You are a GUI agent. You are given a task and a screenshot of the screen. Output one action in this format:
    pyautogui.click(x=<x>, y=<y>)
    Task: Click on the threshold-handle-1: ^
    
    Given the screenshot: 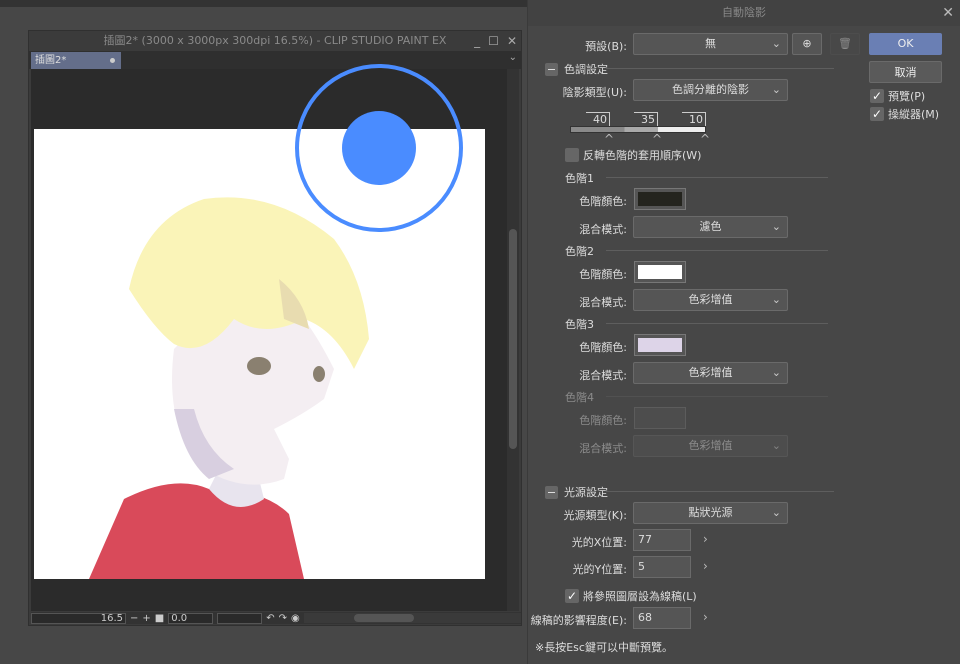 What is the action you would take?
    pyautogui.click(x=609, y=139)
    